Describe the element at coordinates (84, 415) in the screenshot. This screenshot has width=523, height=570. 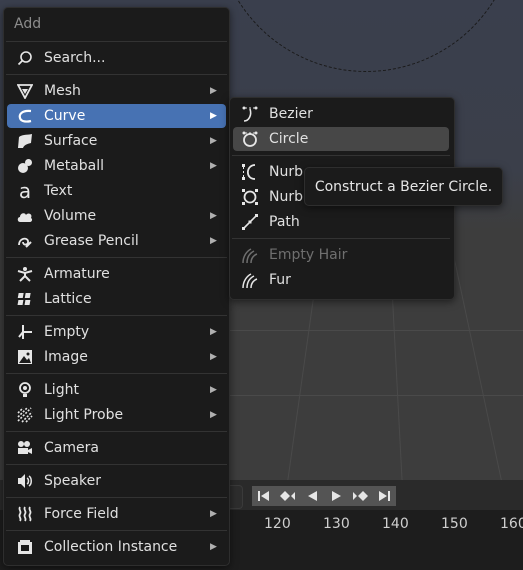
I see `menu-item-label: Light Probe` at that location.